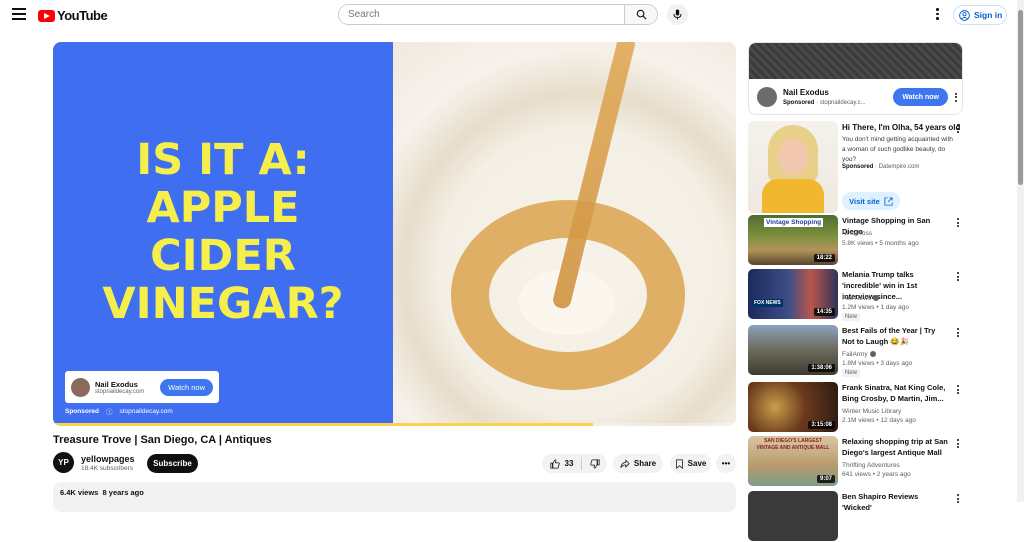 The image size is (1024, 542). What do you see at coordinates (481, 14) in the screenshot?
I see `search-input` at bounding box center [481, 14].